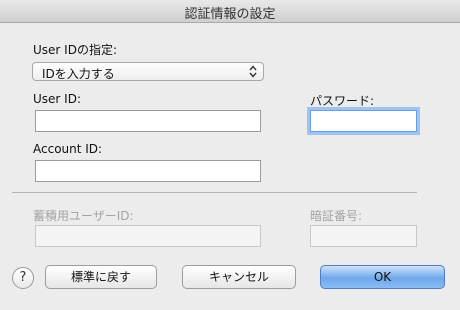  Describe the element at coordinates (363, 236) in the screenshot. I see `pin-field` at that location.